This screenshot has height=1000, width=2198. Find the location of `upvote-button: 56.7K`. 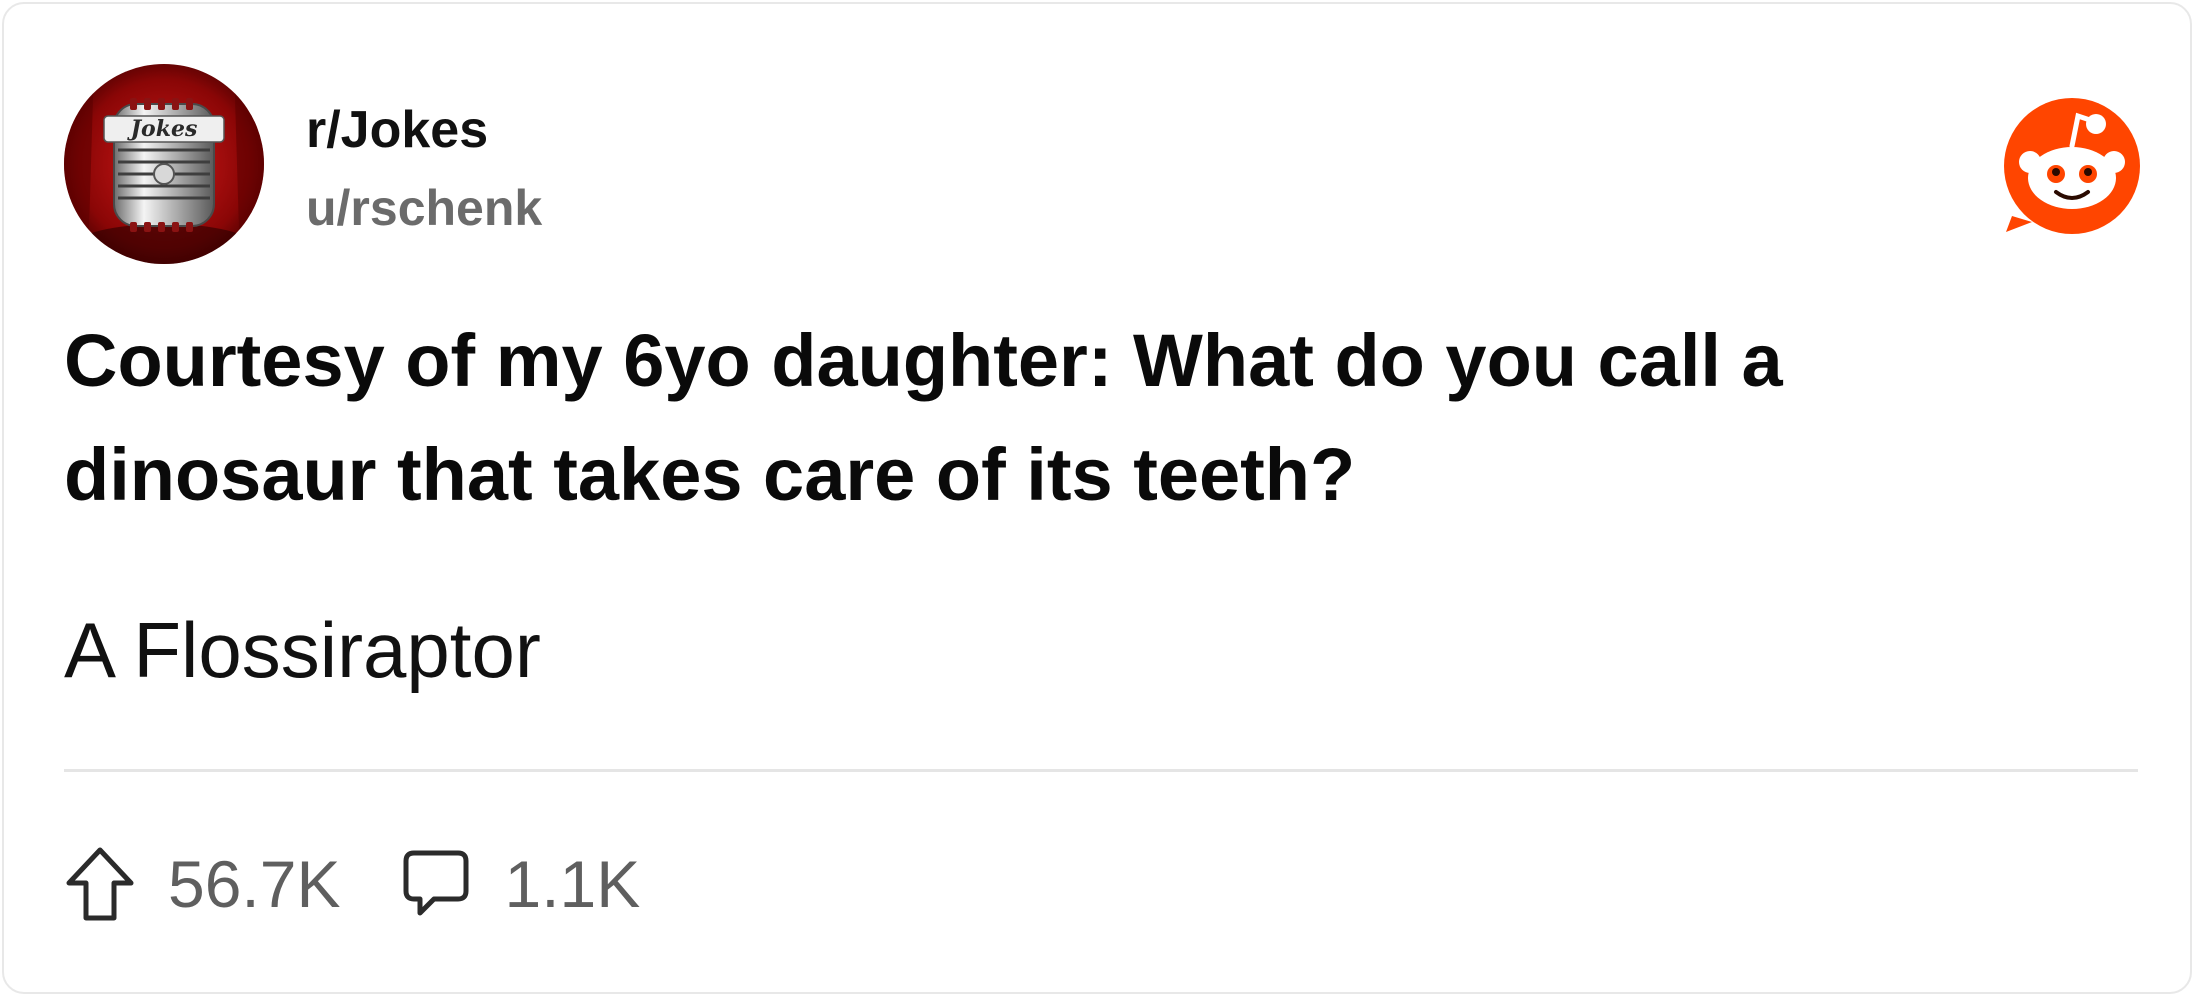

upvote-button: 56.7K is located at coordinates (202, 884).